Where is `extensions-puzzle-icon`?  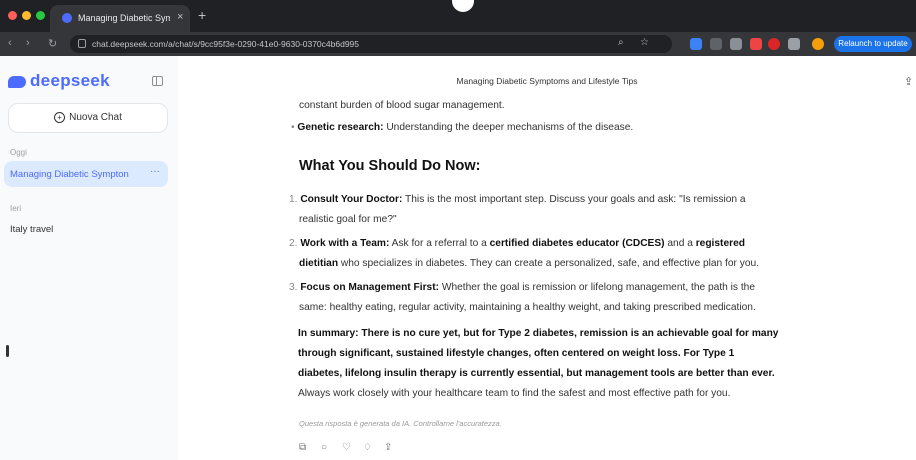 extensions-puzzle-icon is located at coordinates (794, 44).